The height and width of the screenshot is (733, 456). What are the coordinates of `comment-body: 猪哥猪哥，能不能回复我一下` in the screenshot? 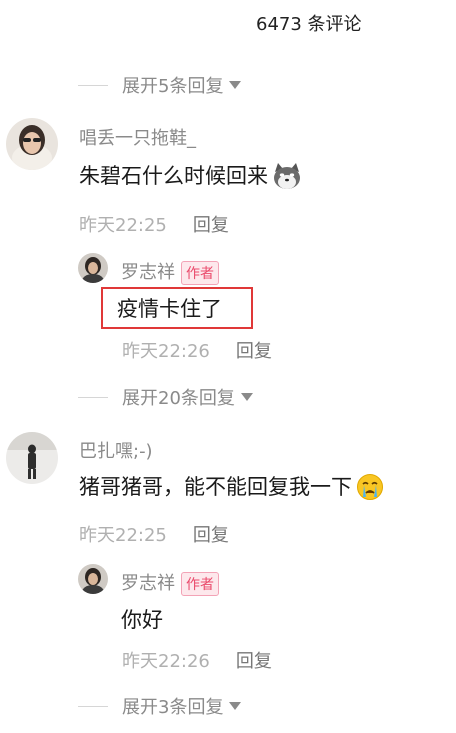 It's located at (215, 487).